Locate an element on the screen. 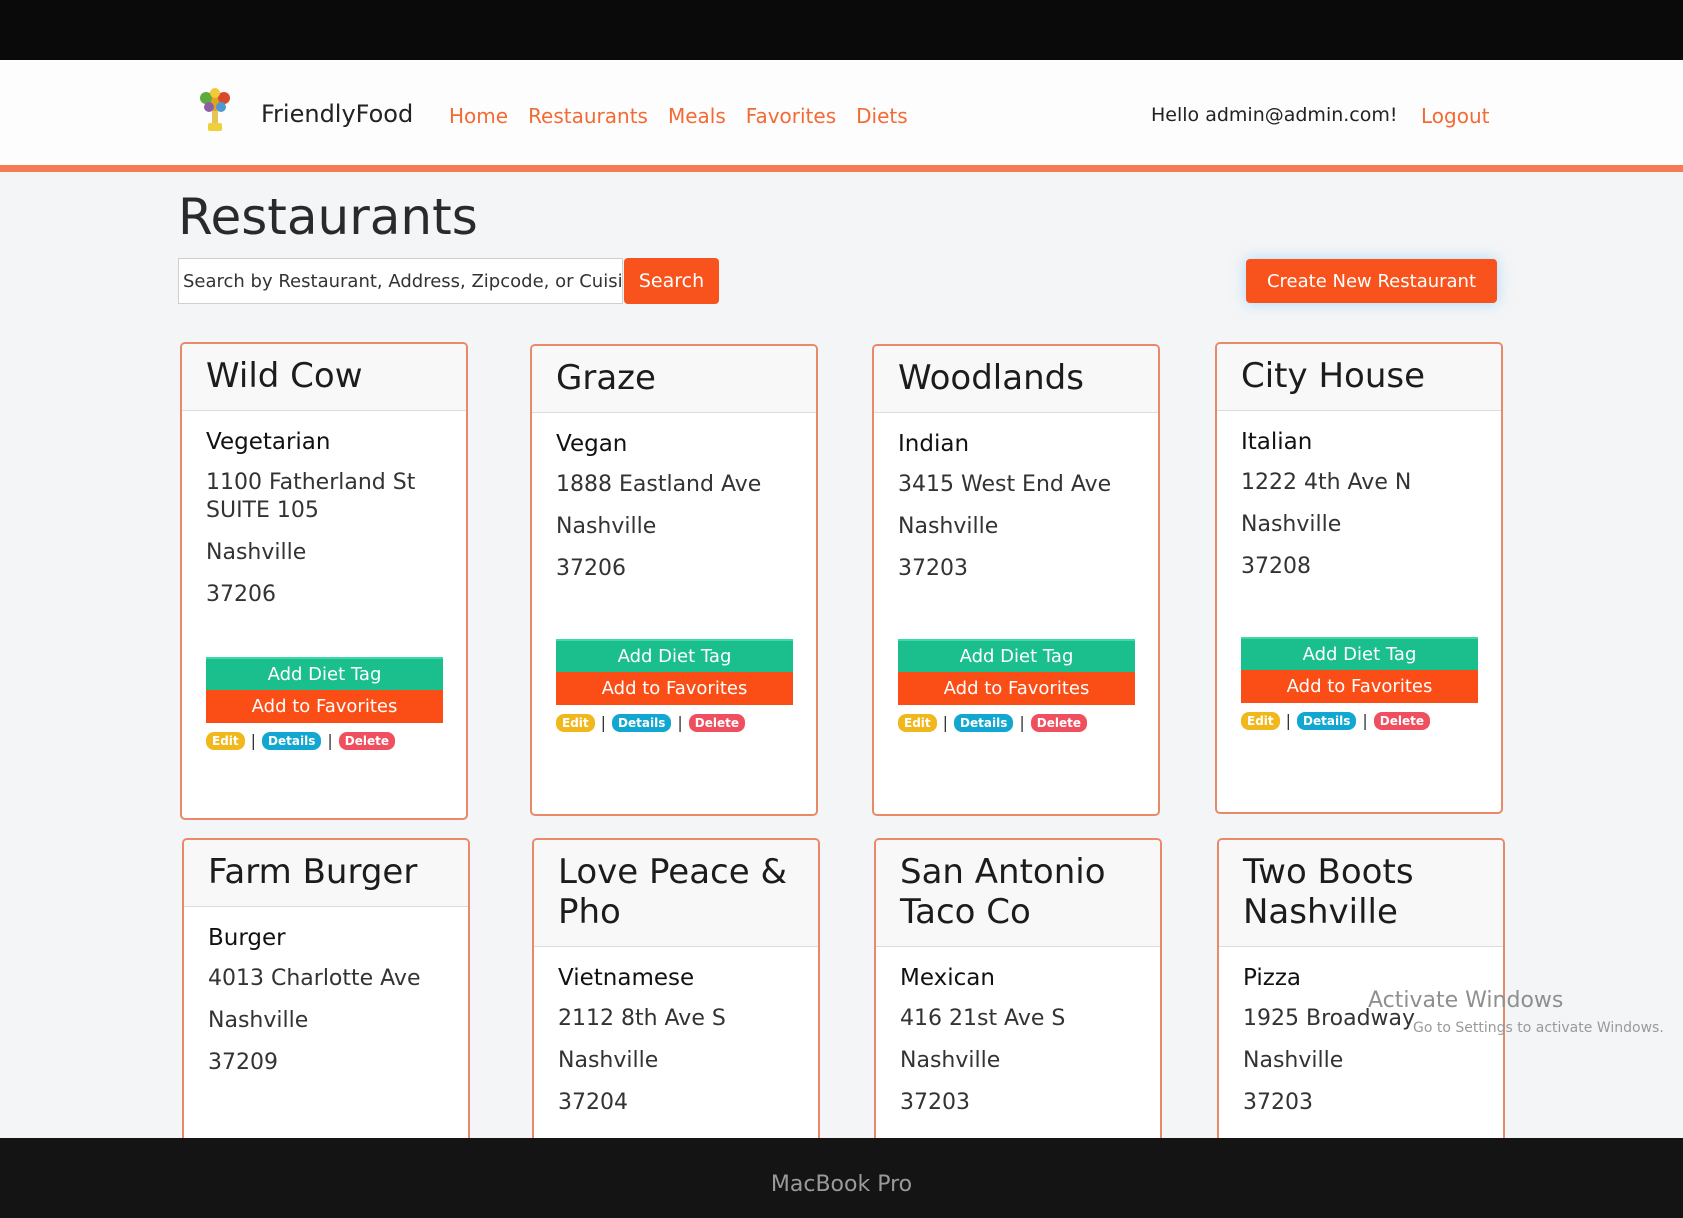  restaurant-cuisine: Vietnamese is located at coordinates (626, 978).